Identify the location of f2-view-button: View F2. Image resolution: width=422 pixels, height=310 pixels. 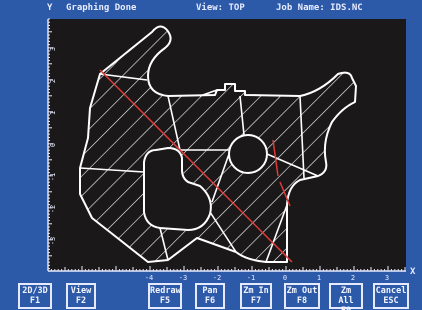
(81, 296).